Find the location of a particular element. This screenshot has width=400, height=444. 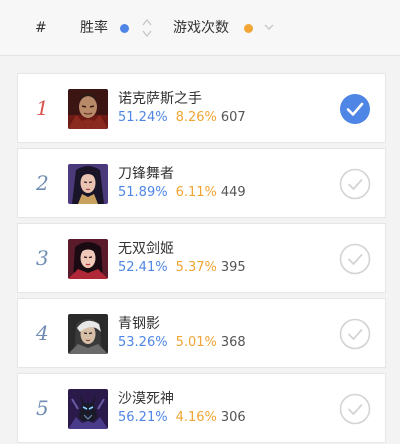

champion-name: 诺克萨斯之手 is located at coordinates (160, 99).